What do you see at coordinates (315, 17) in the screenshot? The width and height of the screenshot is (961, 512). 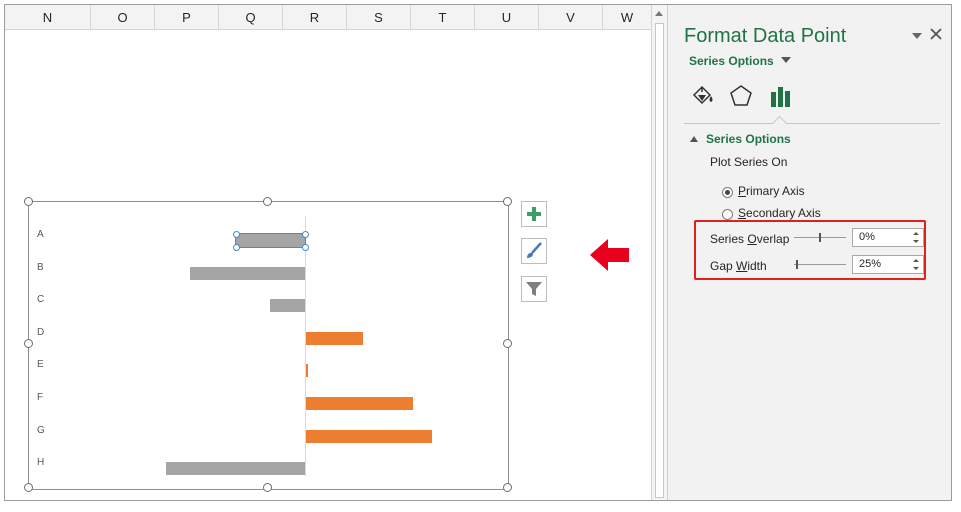 I see `column-header-r: R` at bounding box center [315, 17].